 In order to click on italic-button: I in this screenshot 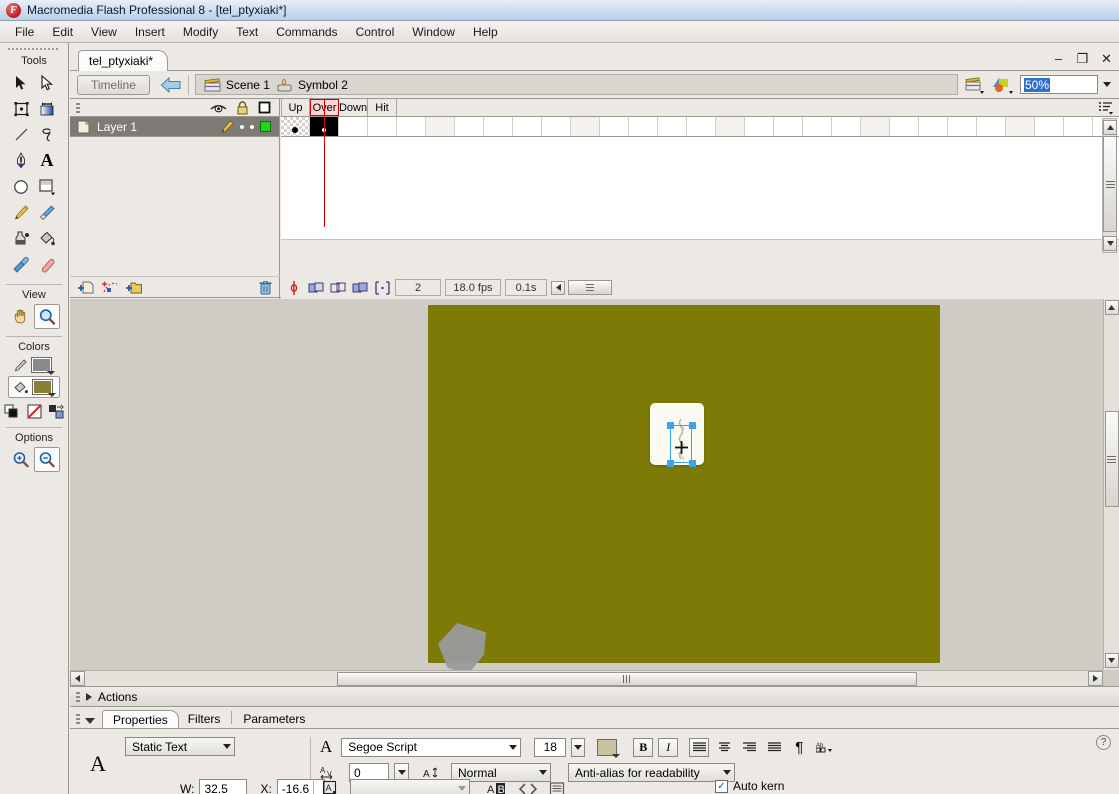, I will do `click(668, 747)`.